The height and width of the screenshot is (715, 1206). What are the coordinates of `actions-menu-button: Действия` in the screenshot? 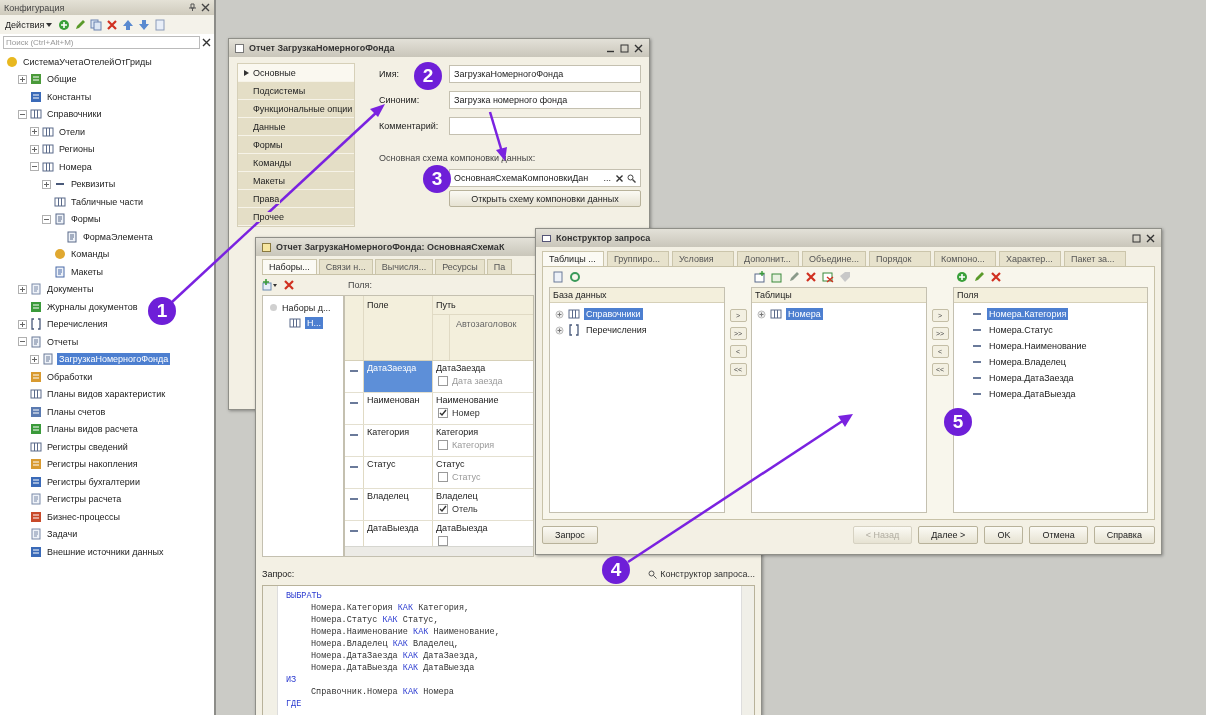 It's located at (29, 24).